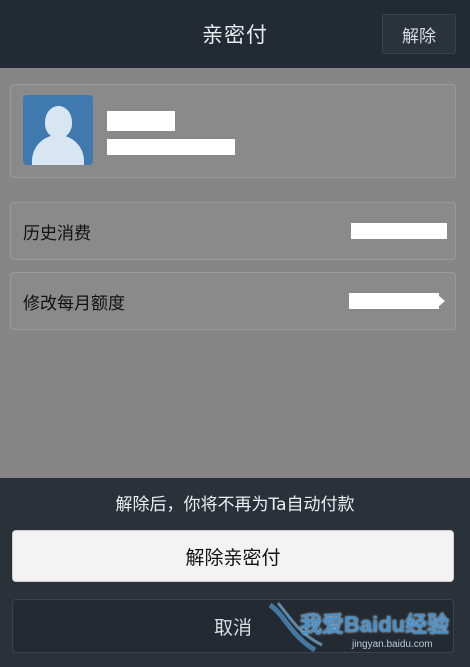  Describe the element at coordinates (441, 301) in the screenshot. I see `chevron-right-icon` at that location.